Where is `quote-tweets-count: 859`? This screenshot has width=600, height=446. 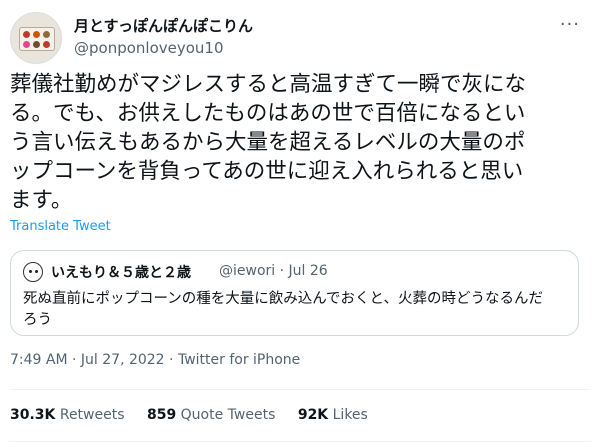 quote-tweets-count: 859 is located at coordinates (161, 415).